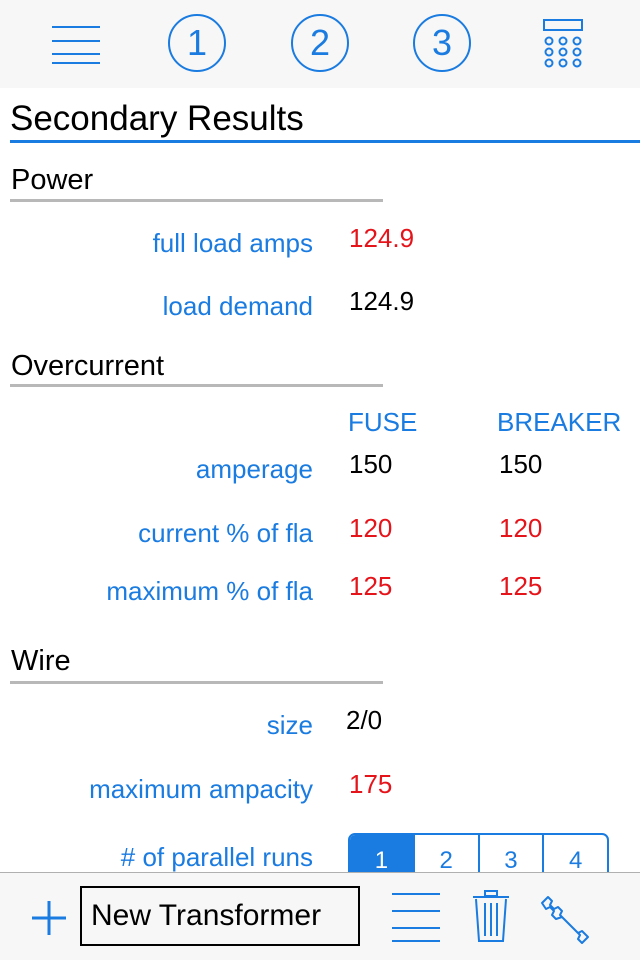 Image resolution: width=640 pixels, height=960 pixels. I want to click on value-load-demand: 124.9, so click(382, 301).